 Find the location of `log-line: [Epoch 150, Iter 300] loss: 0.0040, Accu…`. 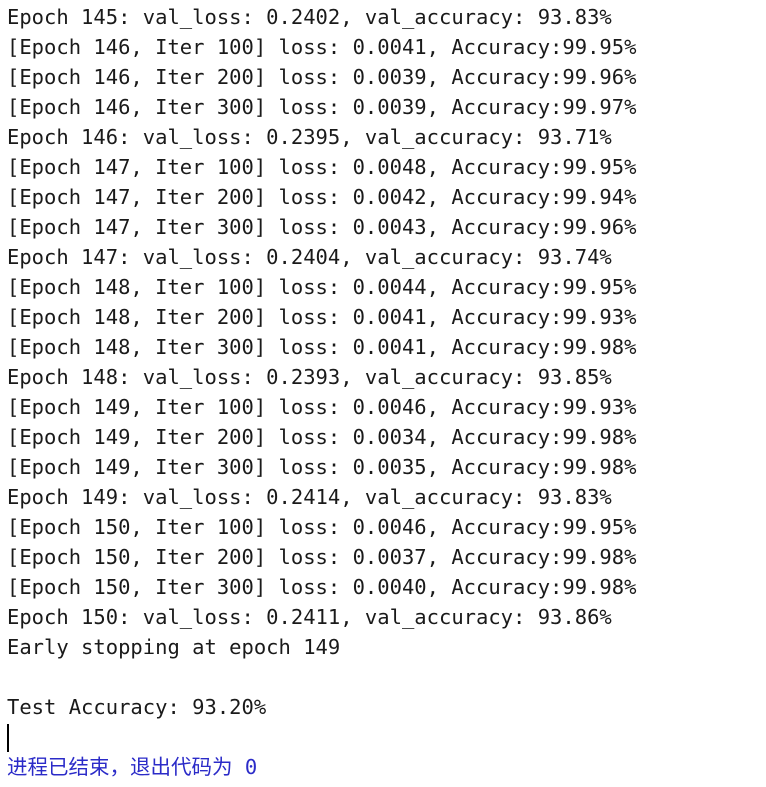

log-line: [Epoch 150, Iter 300] loss: 0.0040, Accu… is located at coordinates (322, 587).